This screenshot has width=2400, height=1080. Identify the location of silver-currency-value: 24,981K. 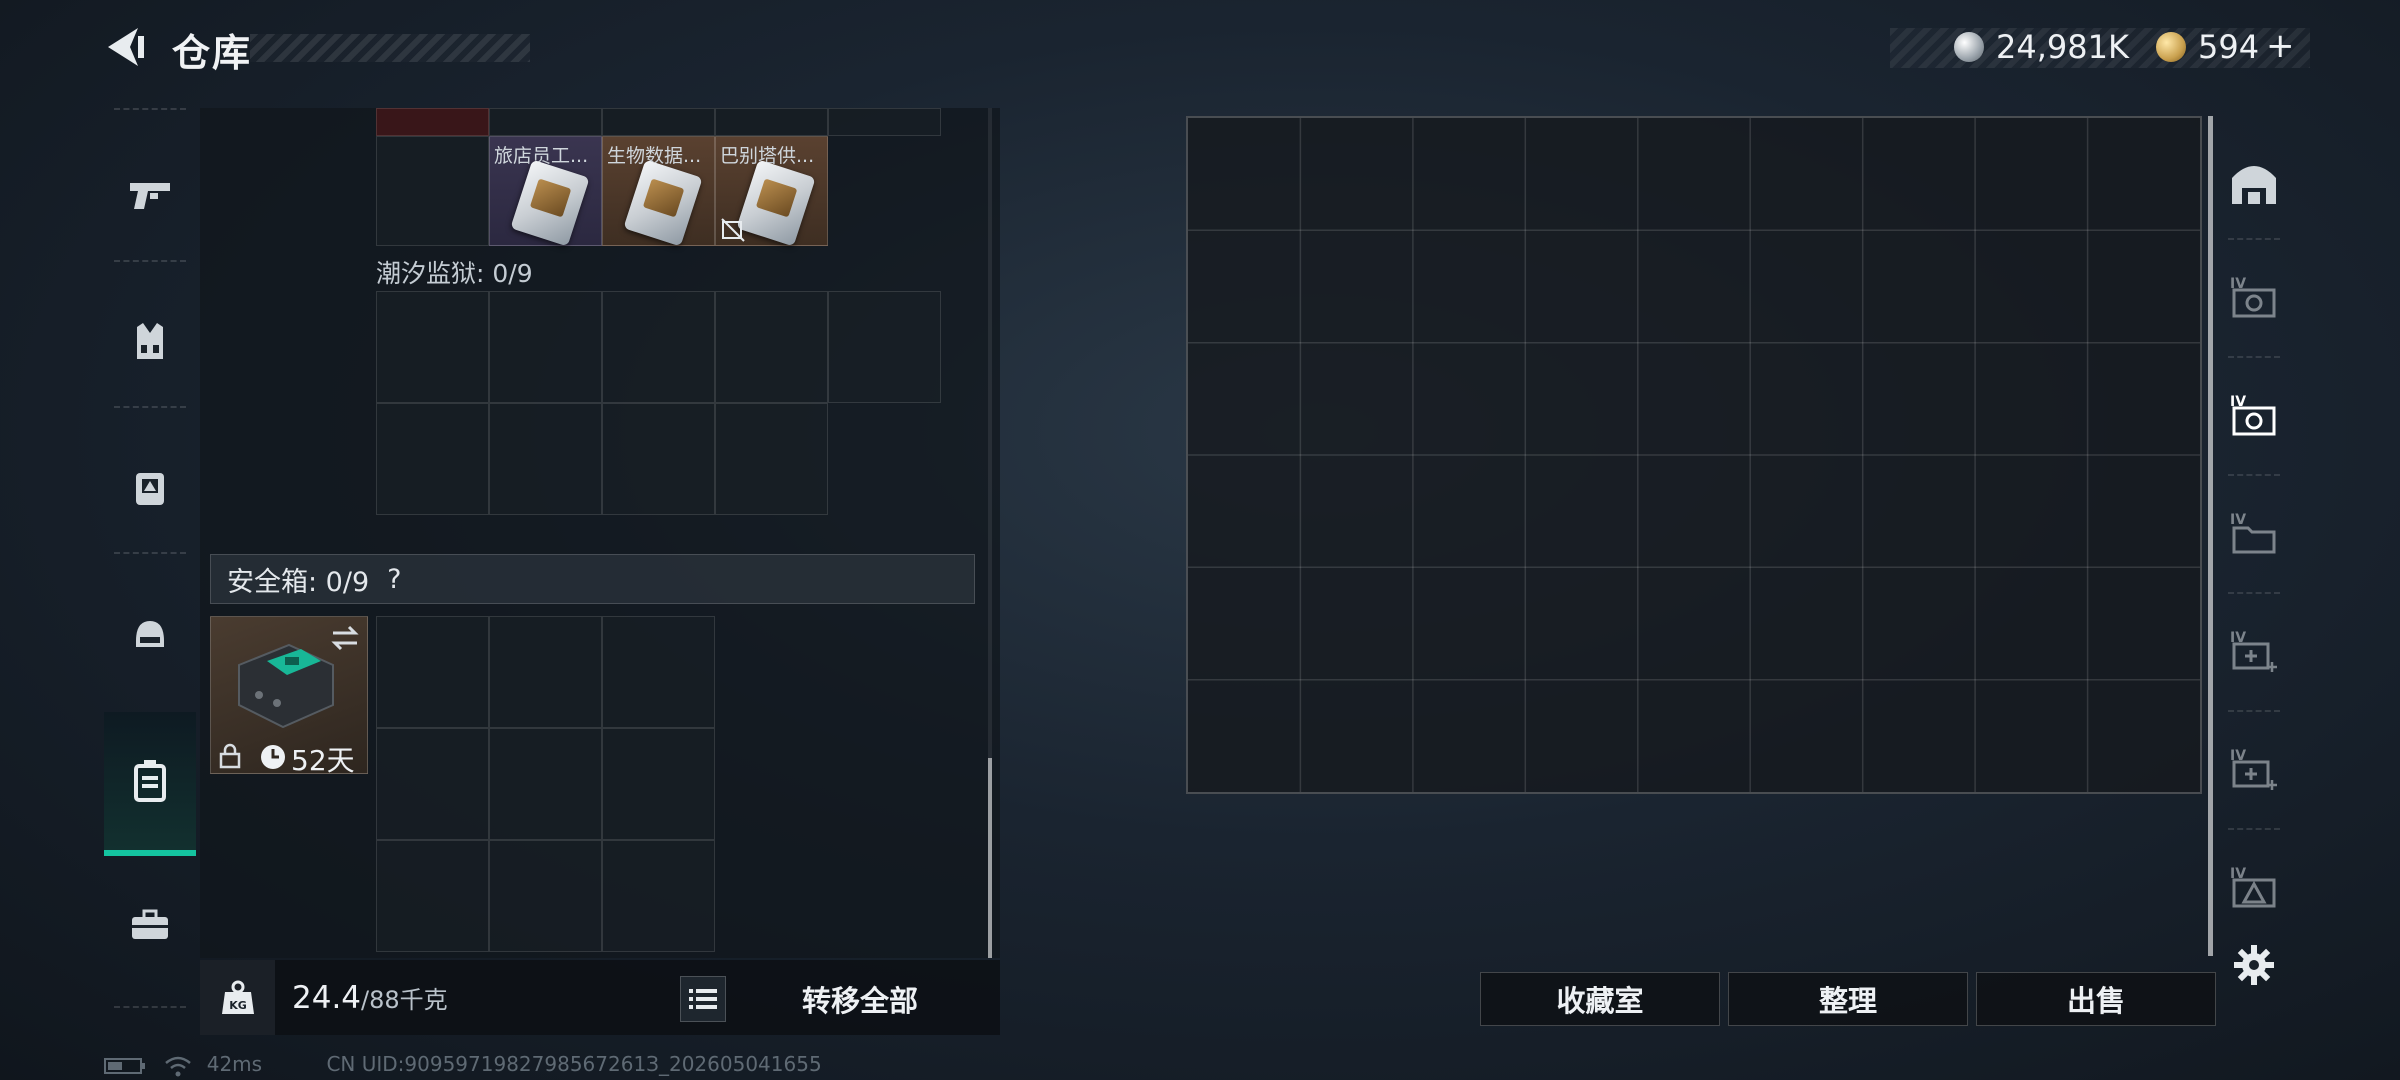
(2062, 47).